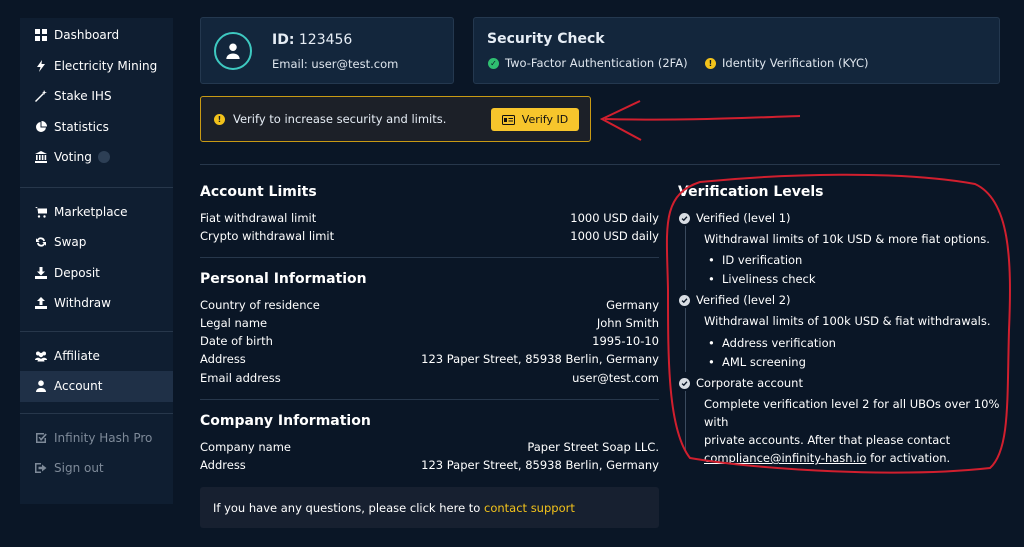  Describe the element at coordinates (429, 323) in the screenshot. I see `personal-row-name: Legal name John Smith` at that location.